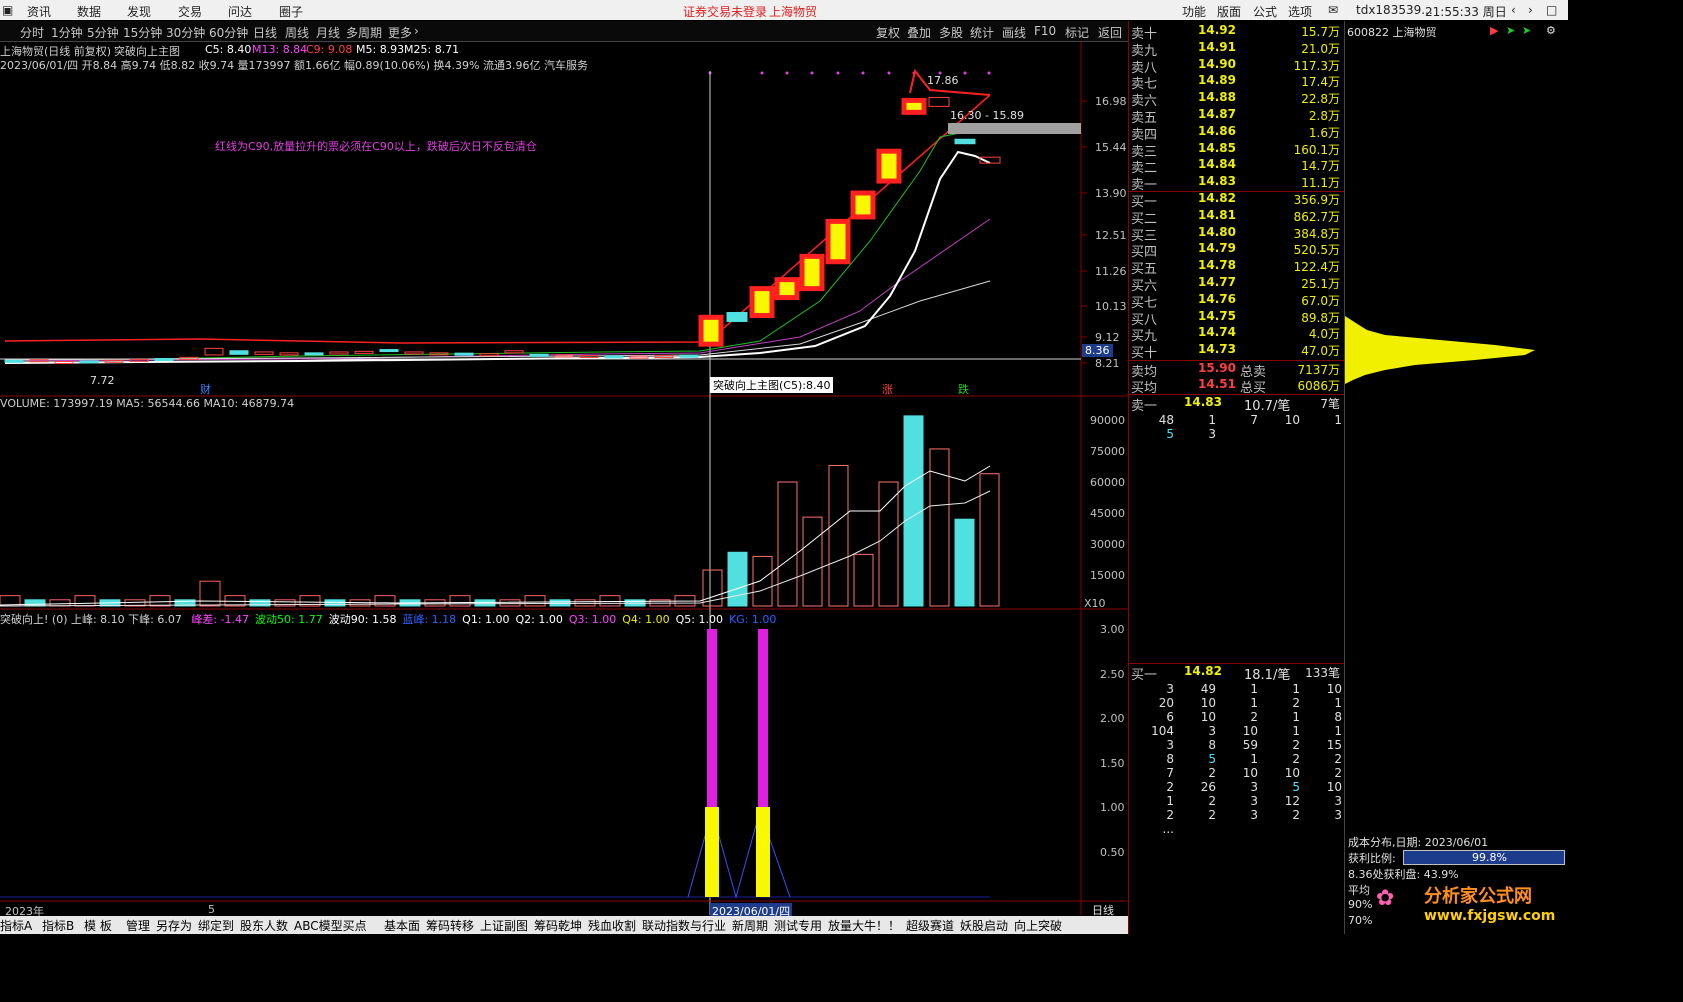 Image resolution: width=1683 pixels, height=1002 pixels. What do you see at coordinates (265, 32) in the screenshot?
I see `period-tab: 日线` at bounding box center [265, 32].